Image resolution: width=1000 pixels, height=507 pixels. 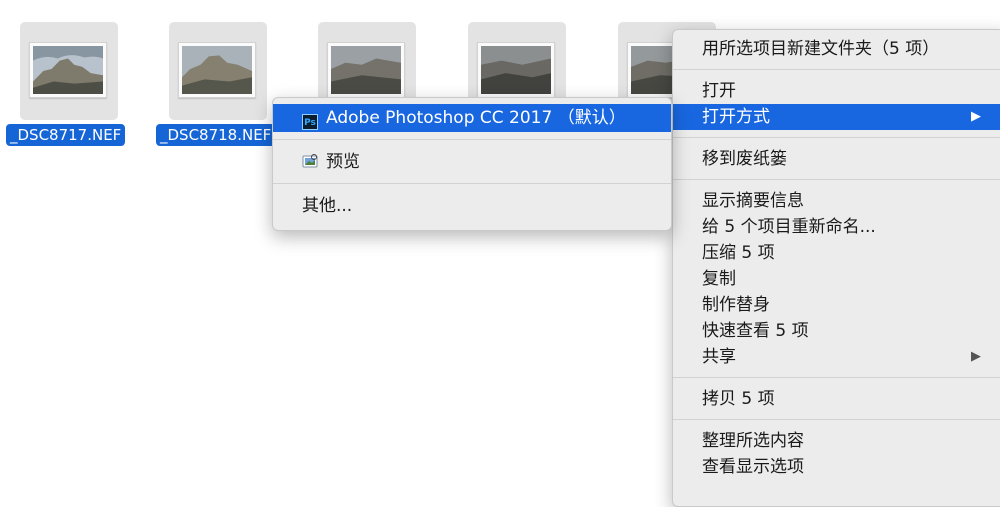 I want to click on preview-app-icon, so click(x=310, y=161).